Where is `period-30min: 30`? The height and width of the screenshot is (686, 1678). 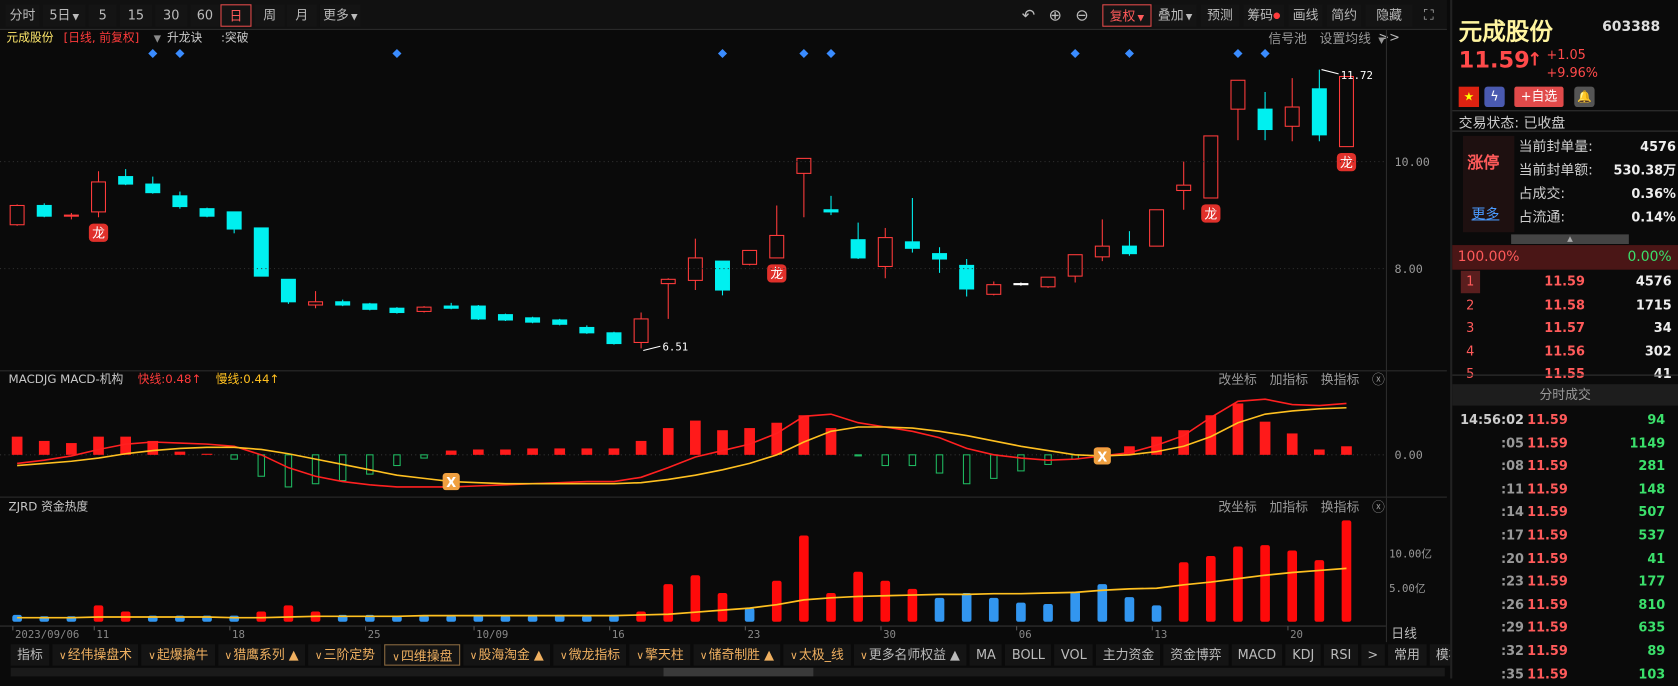 period-30min: 30 is located at coordinates (171, 15).